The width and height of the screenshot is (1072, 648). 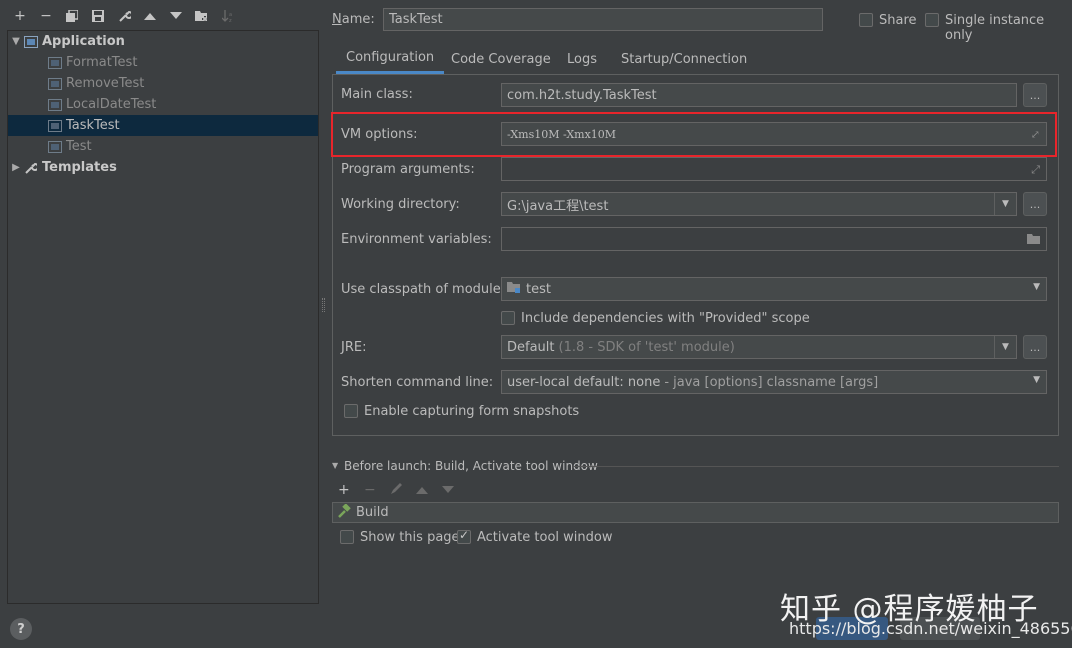 What do you see at coordinates (400, 204) in the screenshot?
I see `working-directory-label: Working directory:` at bounding box center [400, 204].